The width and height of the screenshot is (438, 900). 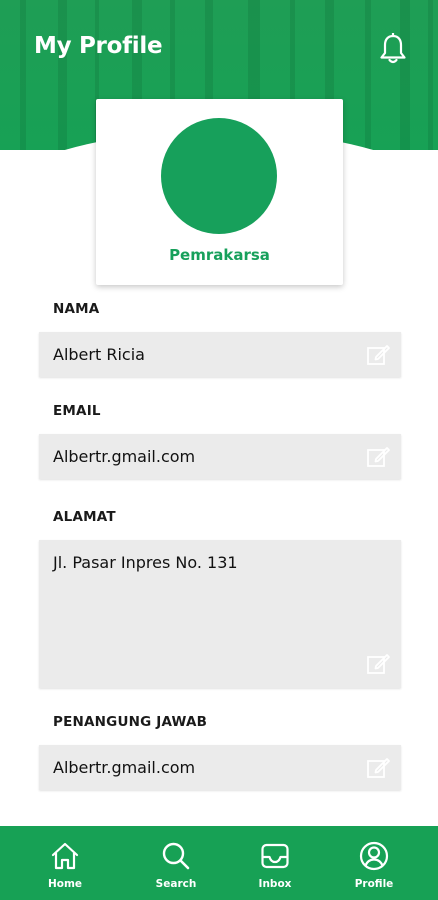 What do you see at coordinates (374, 856) in the screenshot?
I see `profile-icon` at bounding box center [374, 856].